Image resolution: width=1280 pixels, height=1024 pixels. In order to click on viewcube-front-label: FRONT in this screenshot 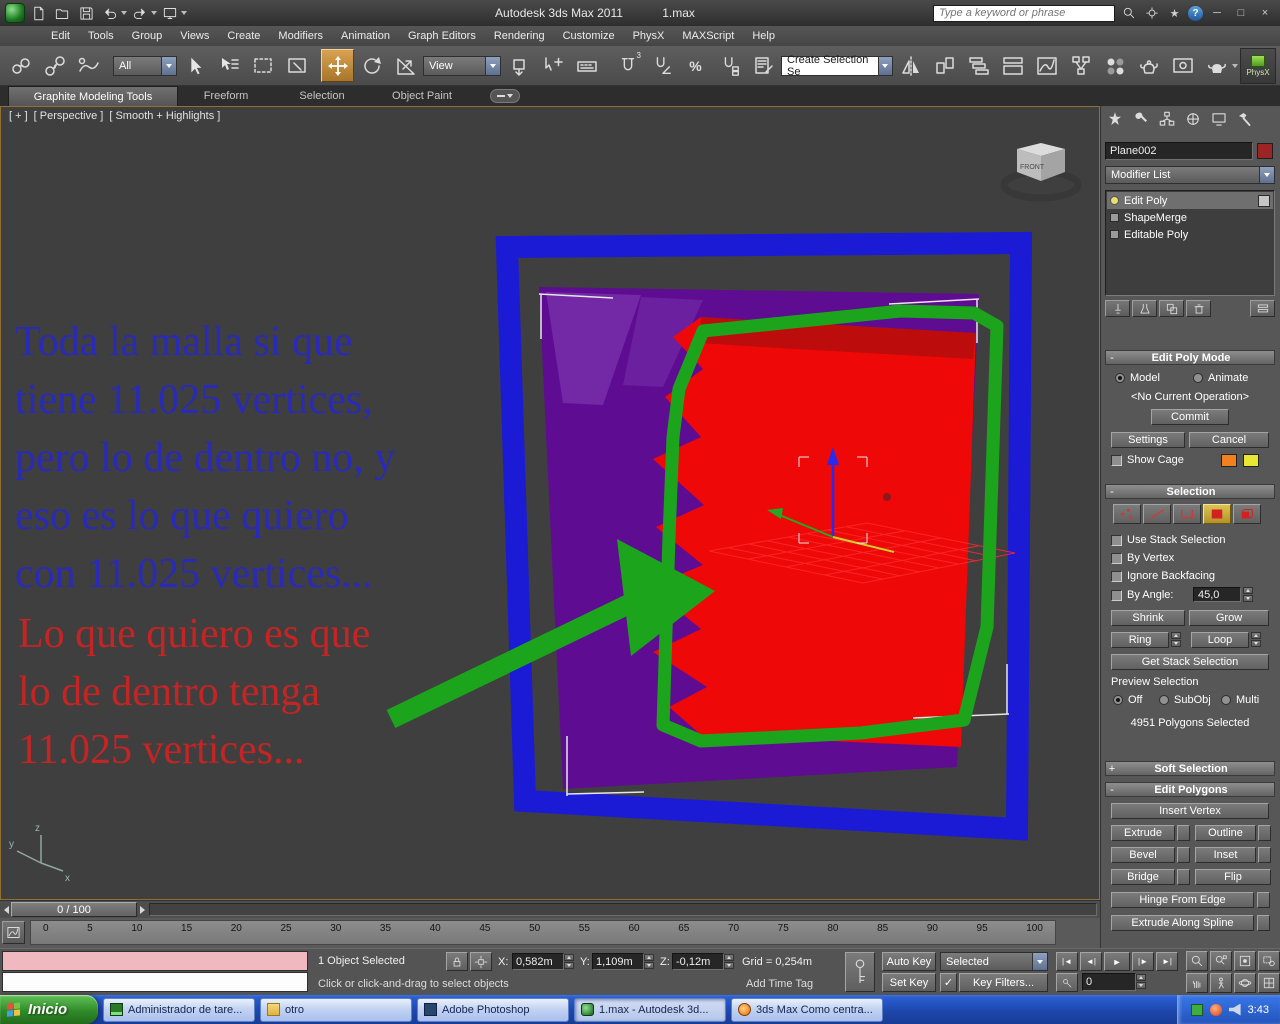, I will do `click(1032, 167)`.